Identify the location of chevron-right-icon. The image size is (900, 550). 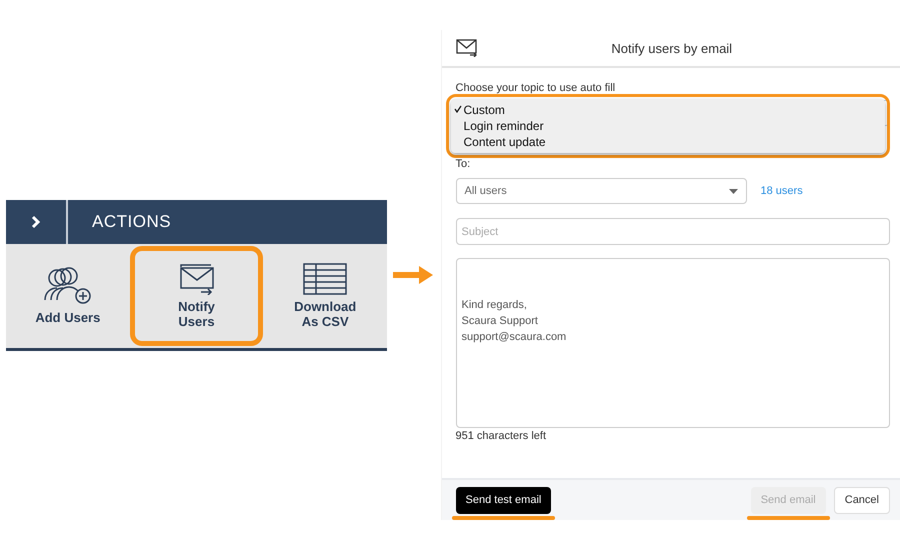
(36, 221).